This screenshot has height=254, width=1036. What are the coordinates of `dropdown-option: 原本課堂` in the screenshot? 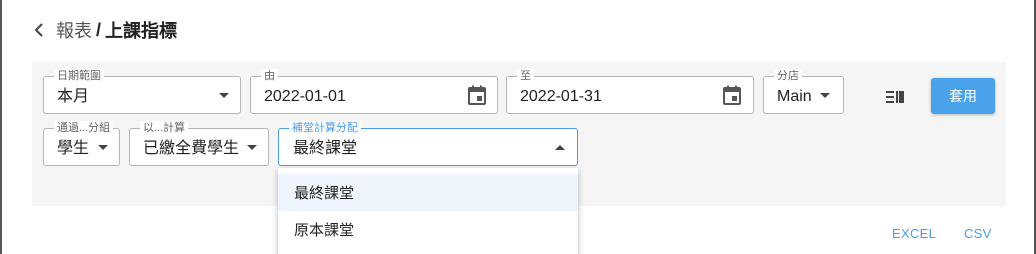 It's located at (428, 229).